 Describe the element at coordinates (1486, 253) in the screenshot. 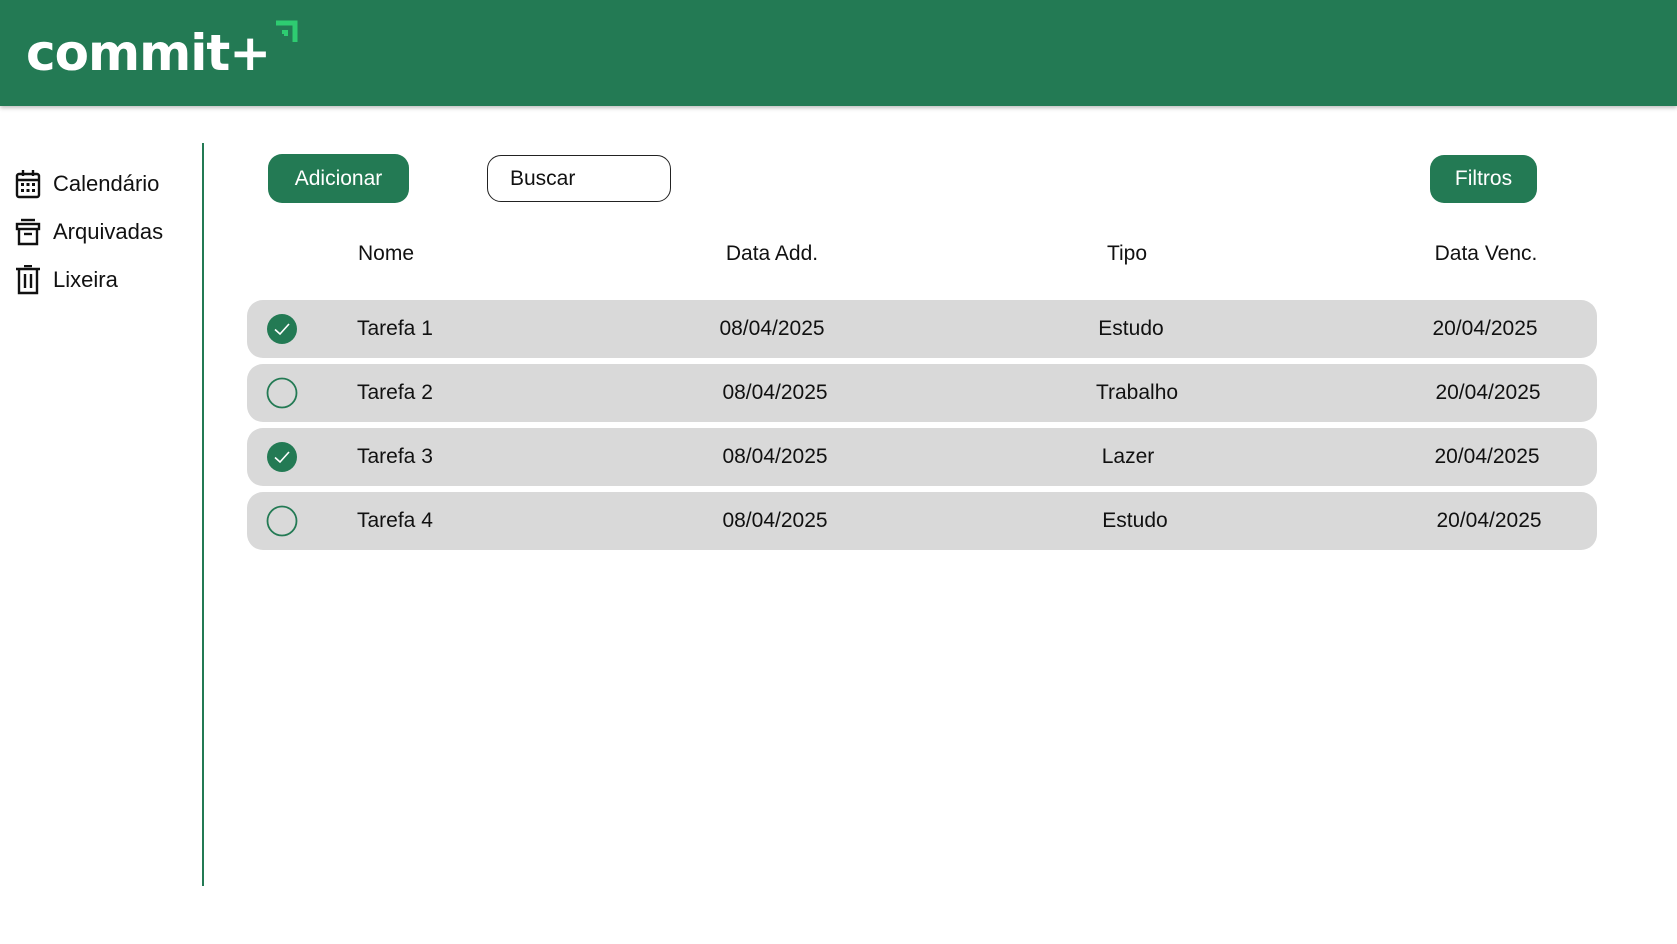

I see `column-header-data-venc: Data Venc.` at that location.